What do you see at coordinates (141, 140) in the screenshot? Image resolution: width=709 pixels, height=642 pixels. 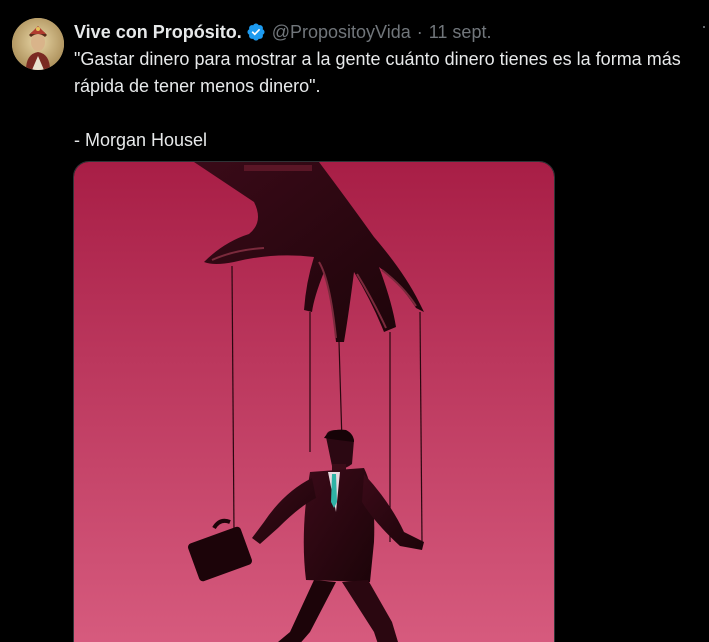 I see `tweet-text-line: - Morgan Housel` at bounding box center [141, 140].